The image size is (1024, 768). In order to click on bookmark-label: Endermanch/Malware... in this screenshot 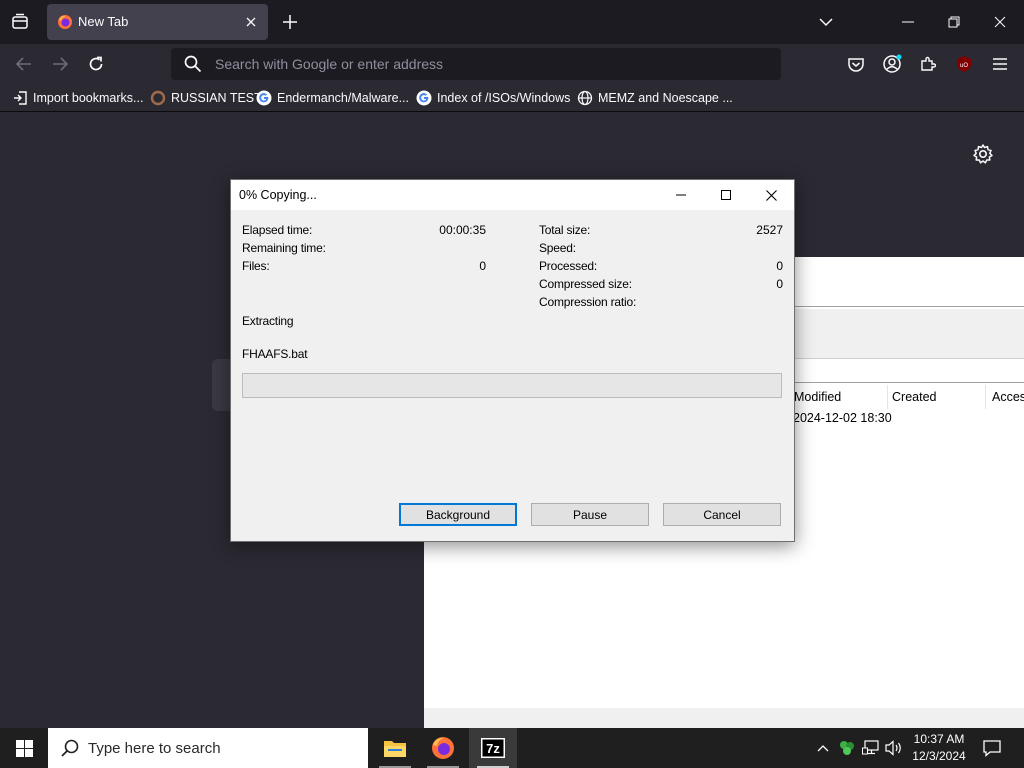, I will do `click(343, 98)`.